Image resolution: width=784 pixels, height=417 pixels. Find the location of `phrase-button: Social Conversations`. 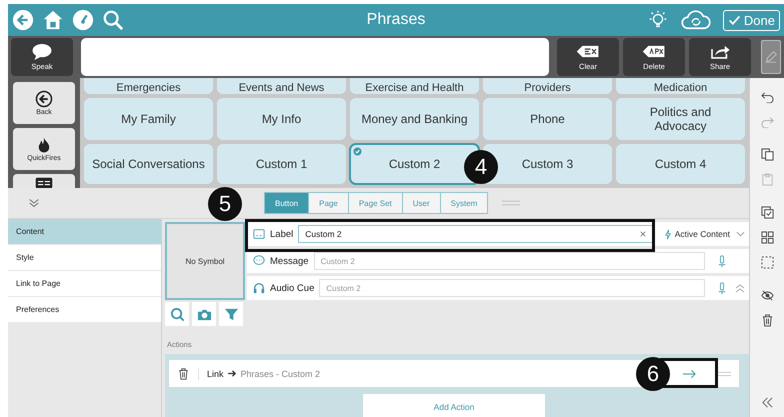

phrase-button: Social Conversations is located at coordinates (148, 164).